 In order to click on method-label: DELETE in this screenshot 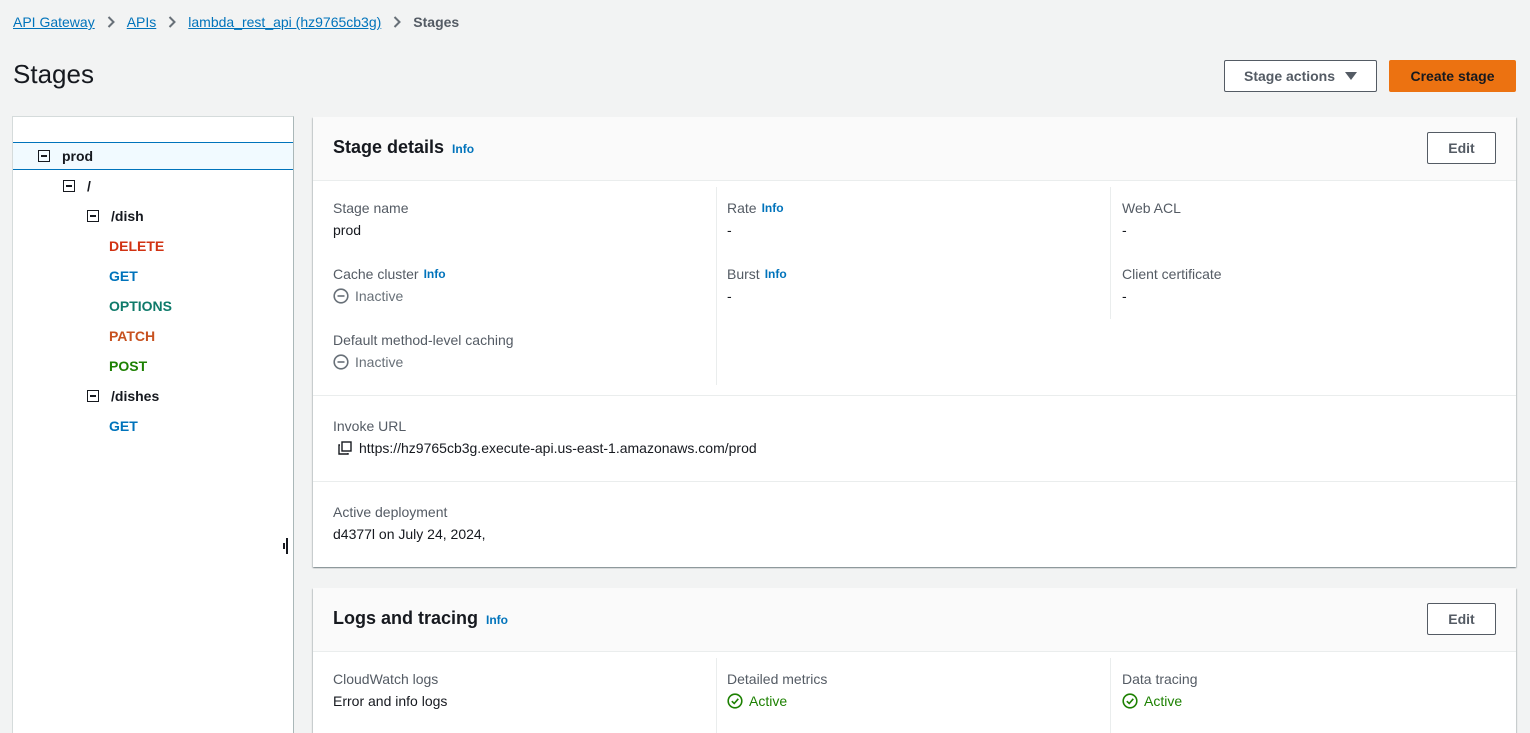, I will do `click(137, 246)`.